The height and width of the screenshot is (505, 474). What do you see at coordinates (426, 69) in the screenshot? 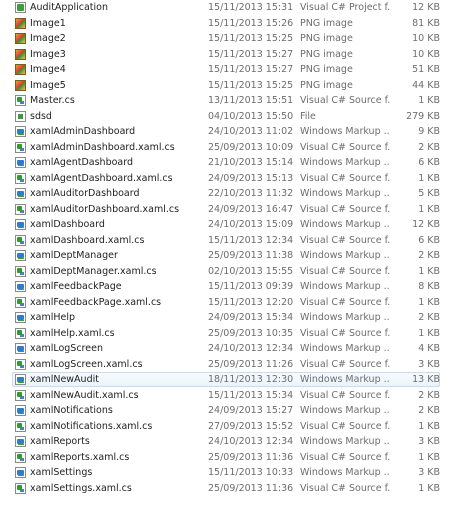
I see `file-size: 51 KB` at bounding box center [426, 69].